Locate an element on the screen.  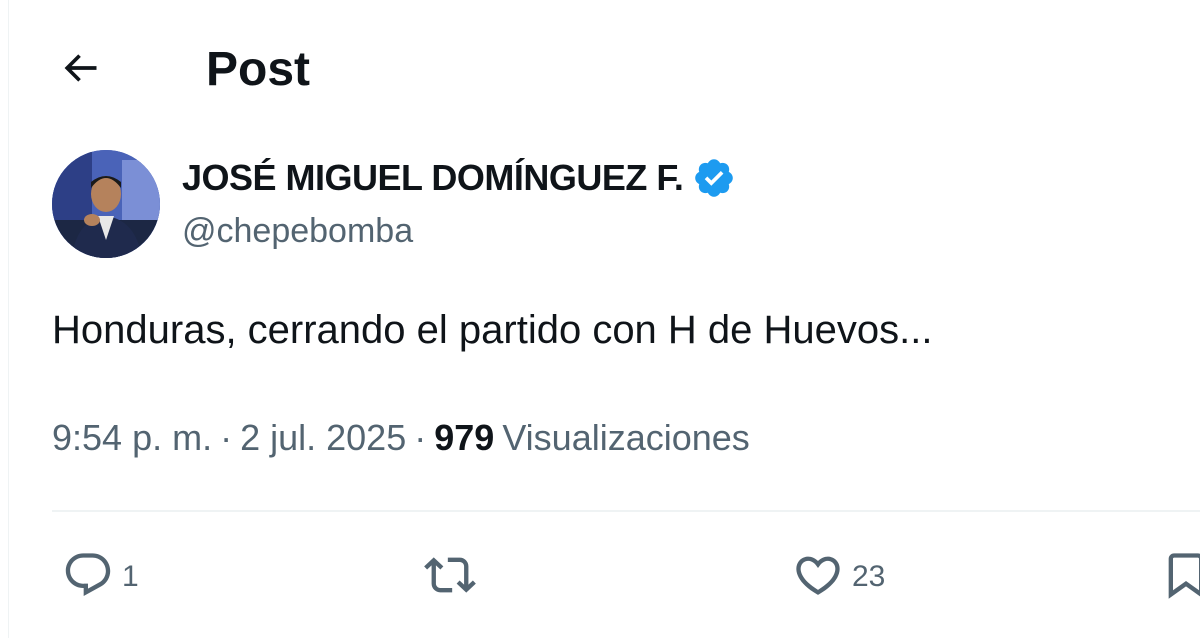
repost-button is located at coordinates (454, 577).